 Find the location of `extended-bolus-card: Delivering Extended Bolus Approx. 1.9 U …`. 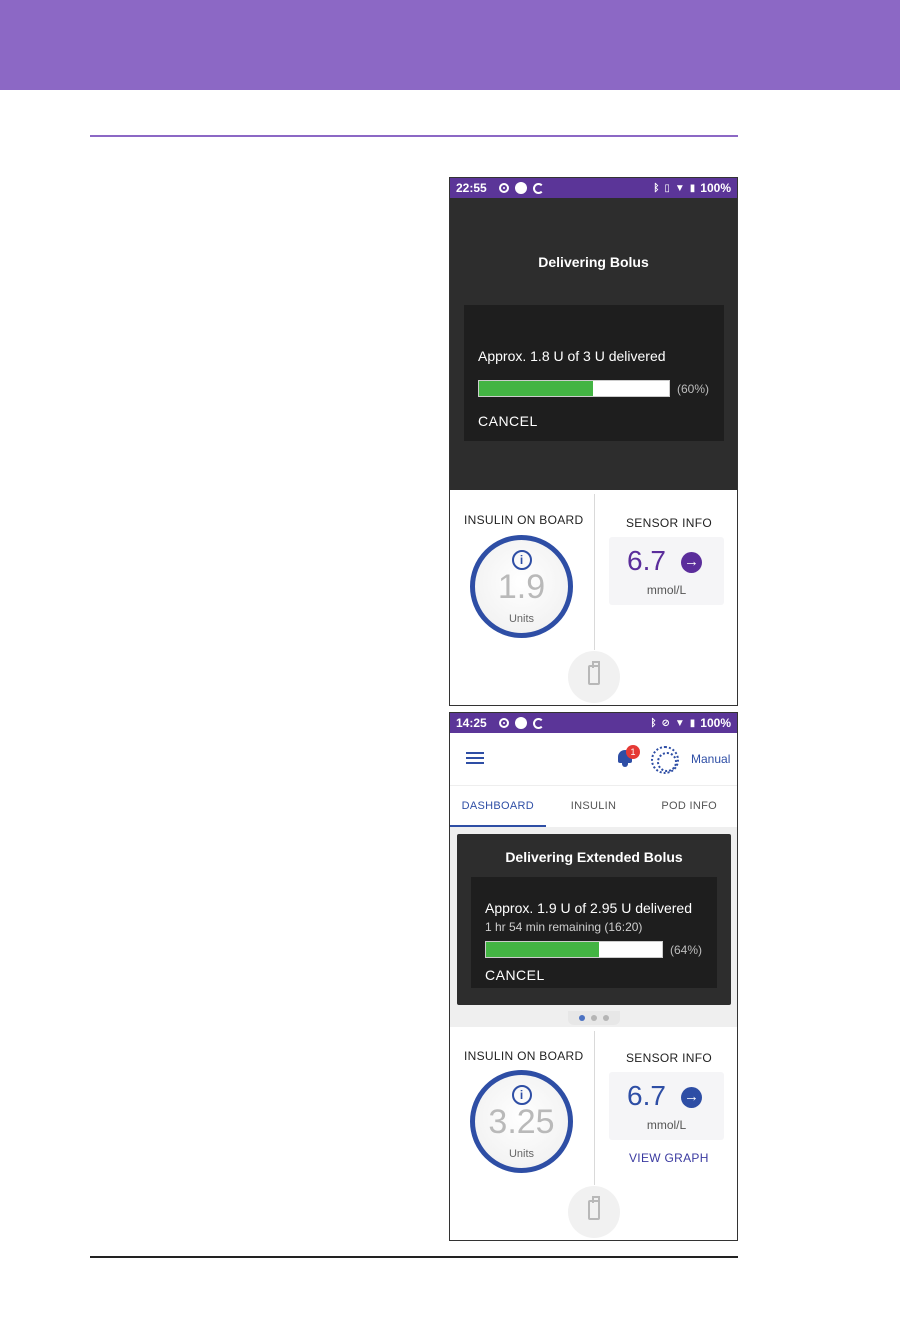

extended-bolus-card: Delivering Extended Bolus Approx. 1.9 U … is located at coordinates (594, 919).